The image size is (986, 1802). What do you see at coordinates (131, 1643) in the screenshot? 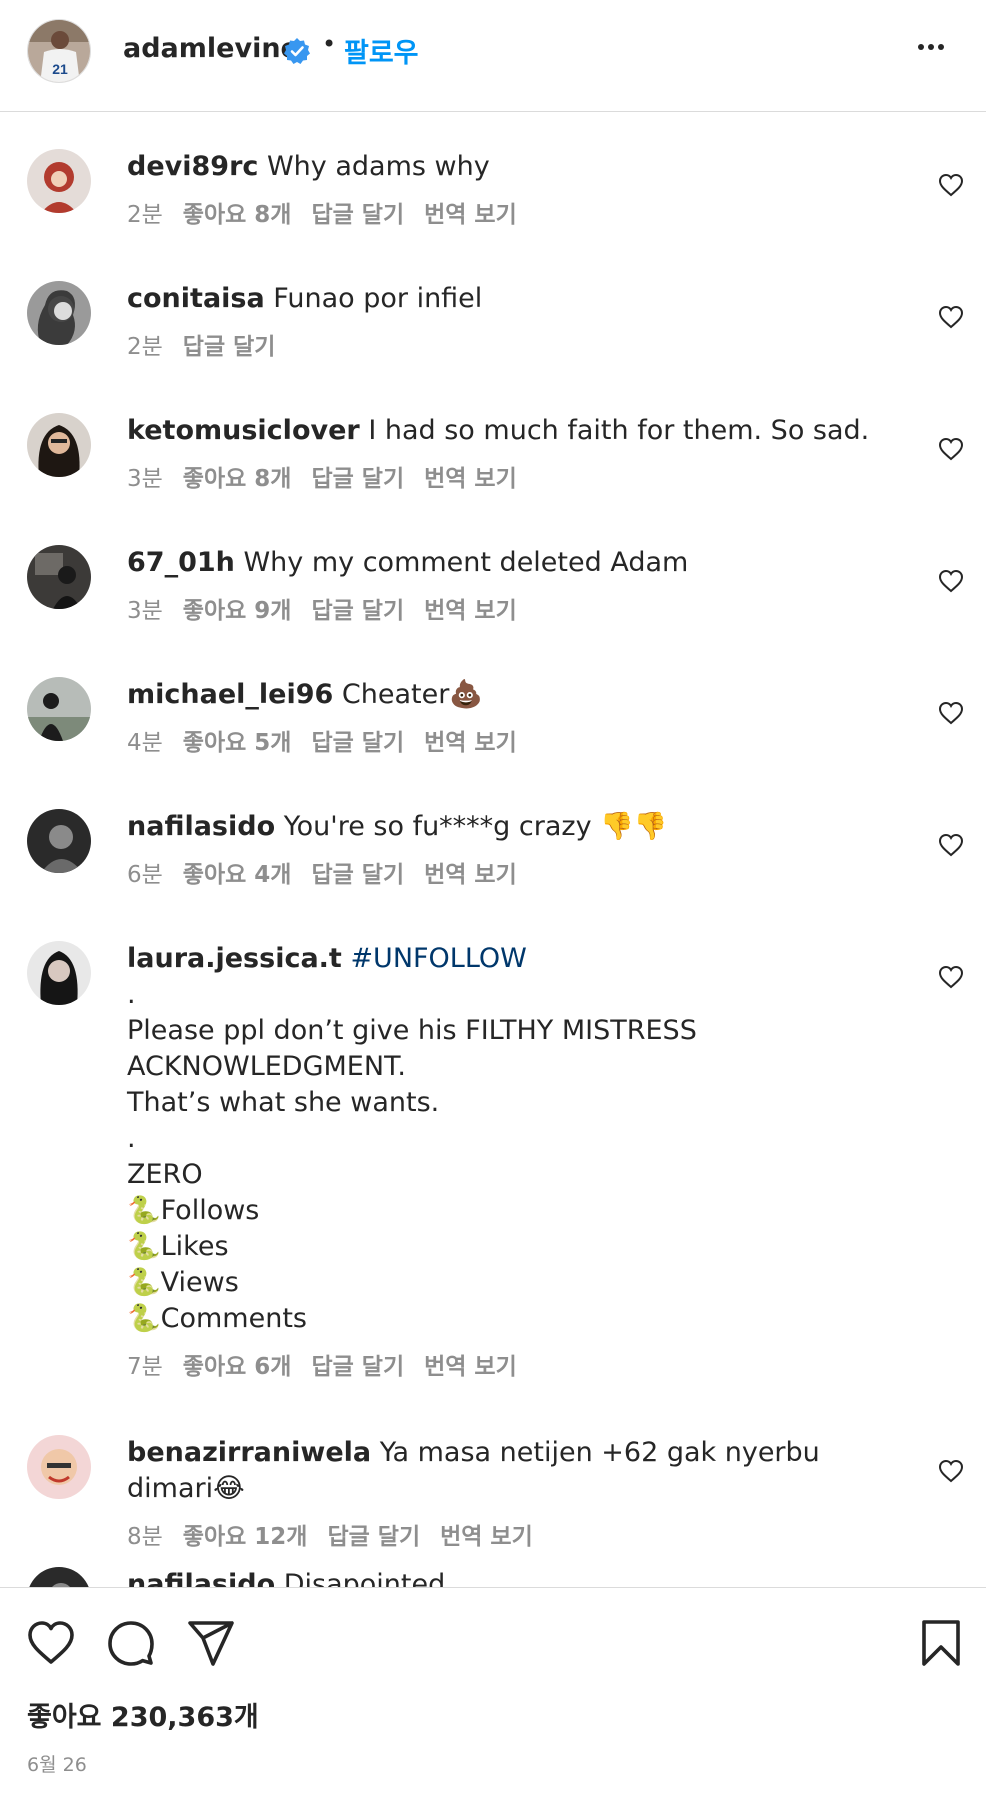
I see `comment-icon` at bounding box center [131, 1643].